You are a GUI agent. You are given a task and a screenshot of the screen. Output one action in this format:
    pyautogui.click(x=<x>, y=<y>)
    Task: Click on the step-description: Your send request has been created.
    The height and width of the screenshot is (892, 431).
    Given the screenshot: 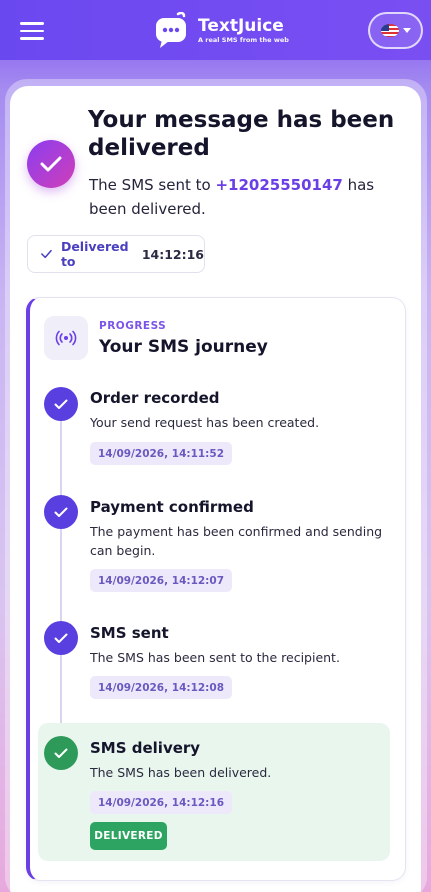 What is the action you would take?
    pyautogui.click(x=205, y=422)
    